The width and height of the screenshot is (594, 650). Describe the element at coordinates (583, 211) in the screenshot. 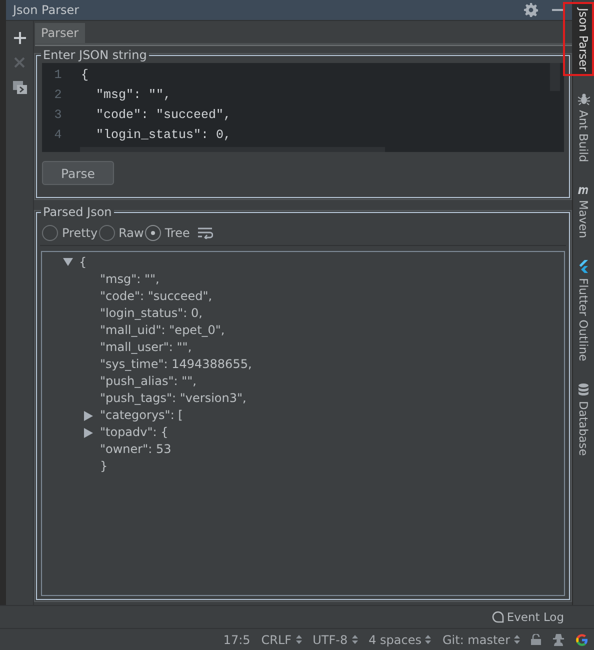

I see `side-tab: Maven` at that location.